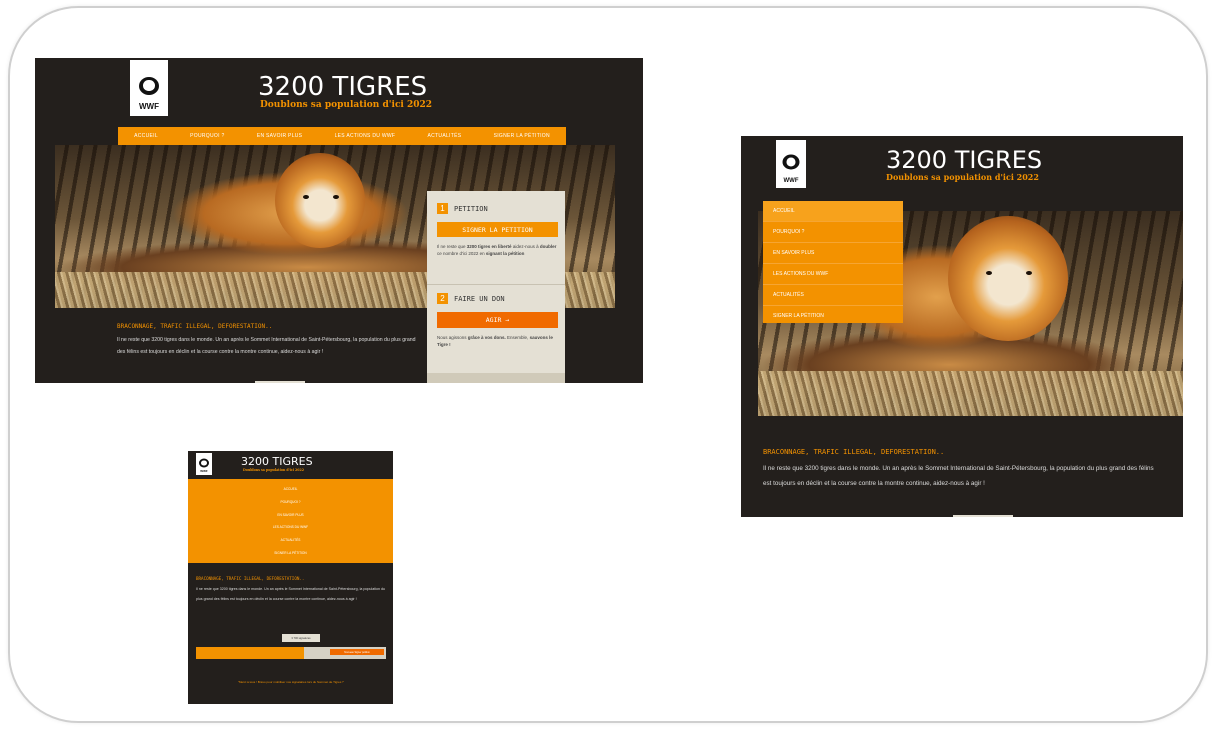 The height and width of the screenshot is (731, 1218). Describe the element at coordinates (461, 253) in the screenshot. I see `petition-text-5: ce nombre d'ici 2022 en` at that location.